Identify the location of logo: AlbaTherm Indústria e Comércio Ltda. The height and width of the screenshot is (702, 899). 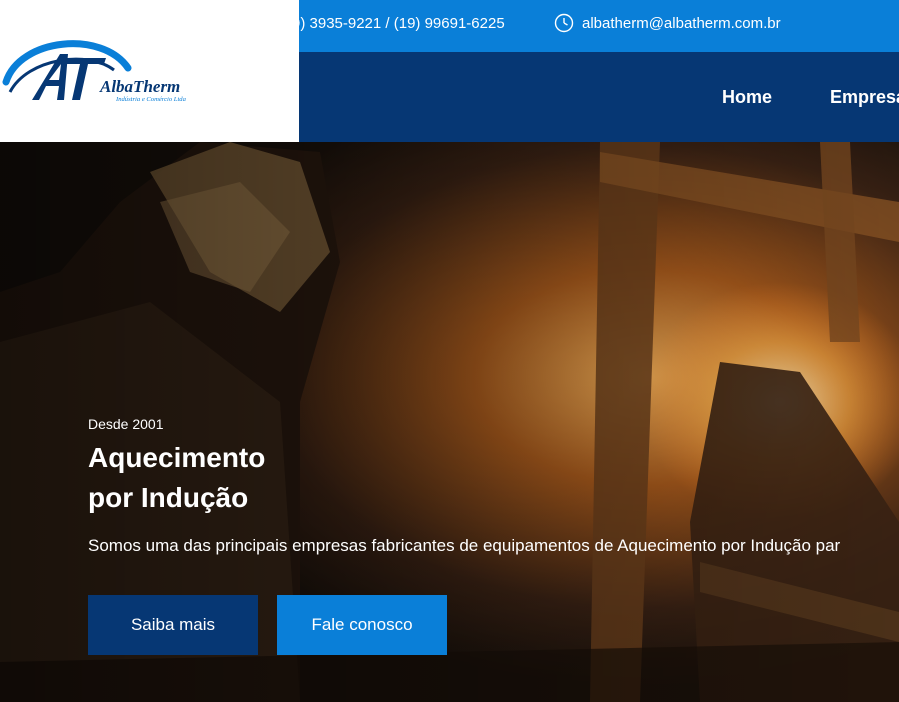
(149, 71).